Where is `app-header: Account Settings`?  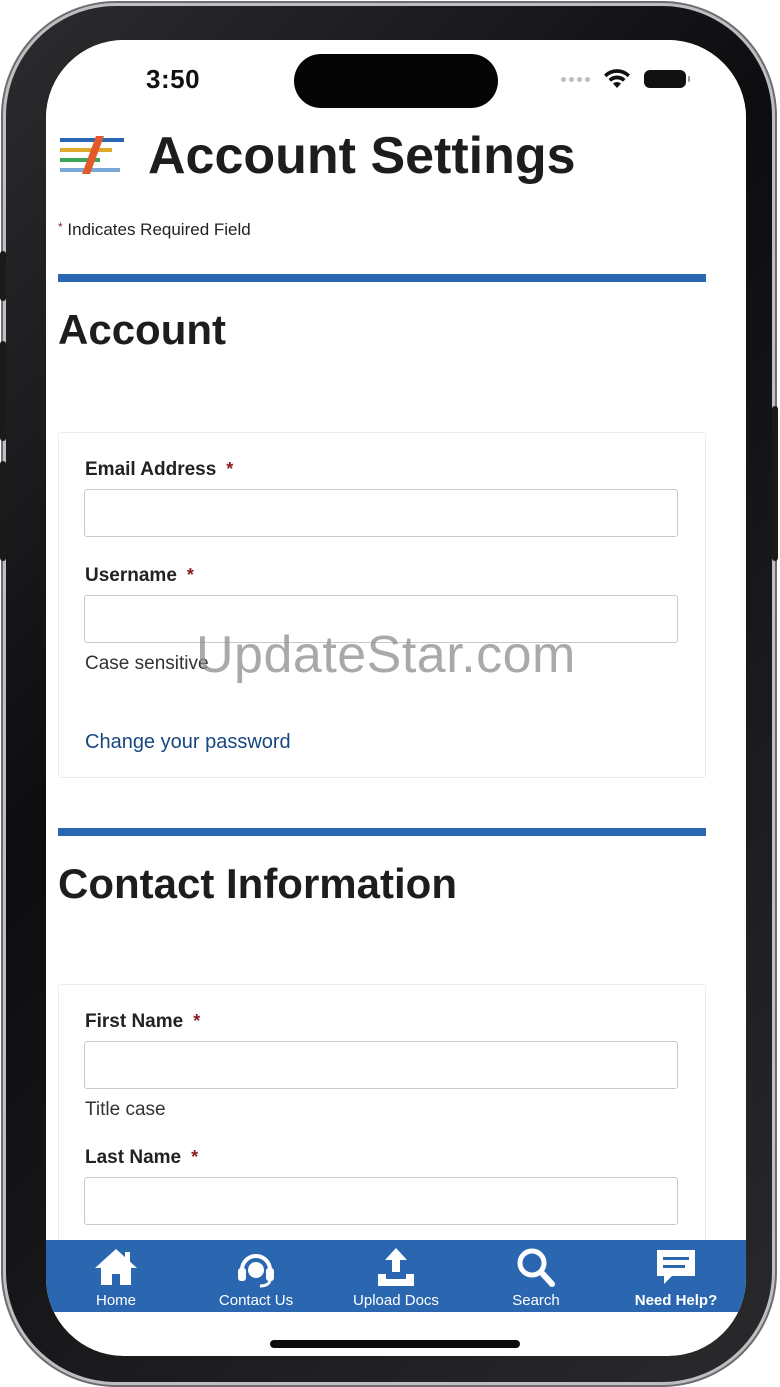 app-header: Account Settings is located at coordinates (388, 159).